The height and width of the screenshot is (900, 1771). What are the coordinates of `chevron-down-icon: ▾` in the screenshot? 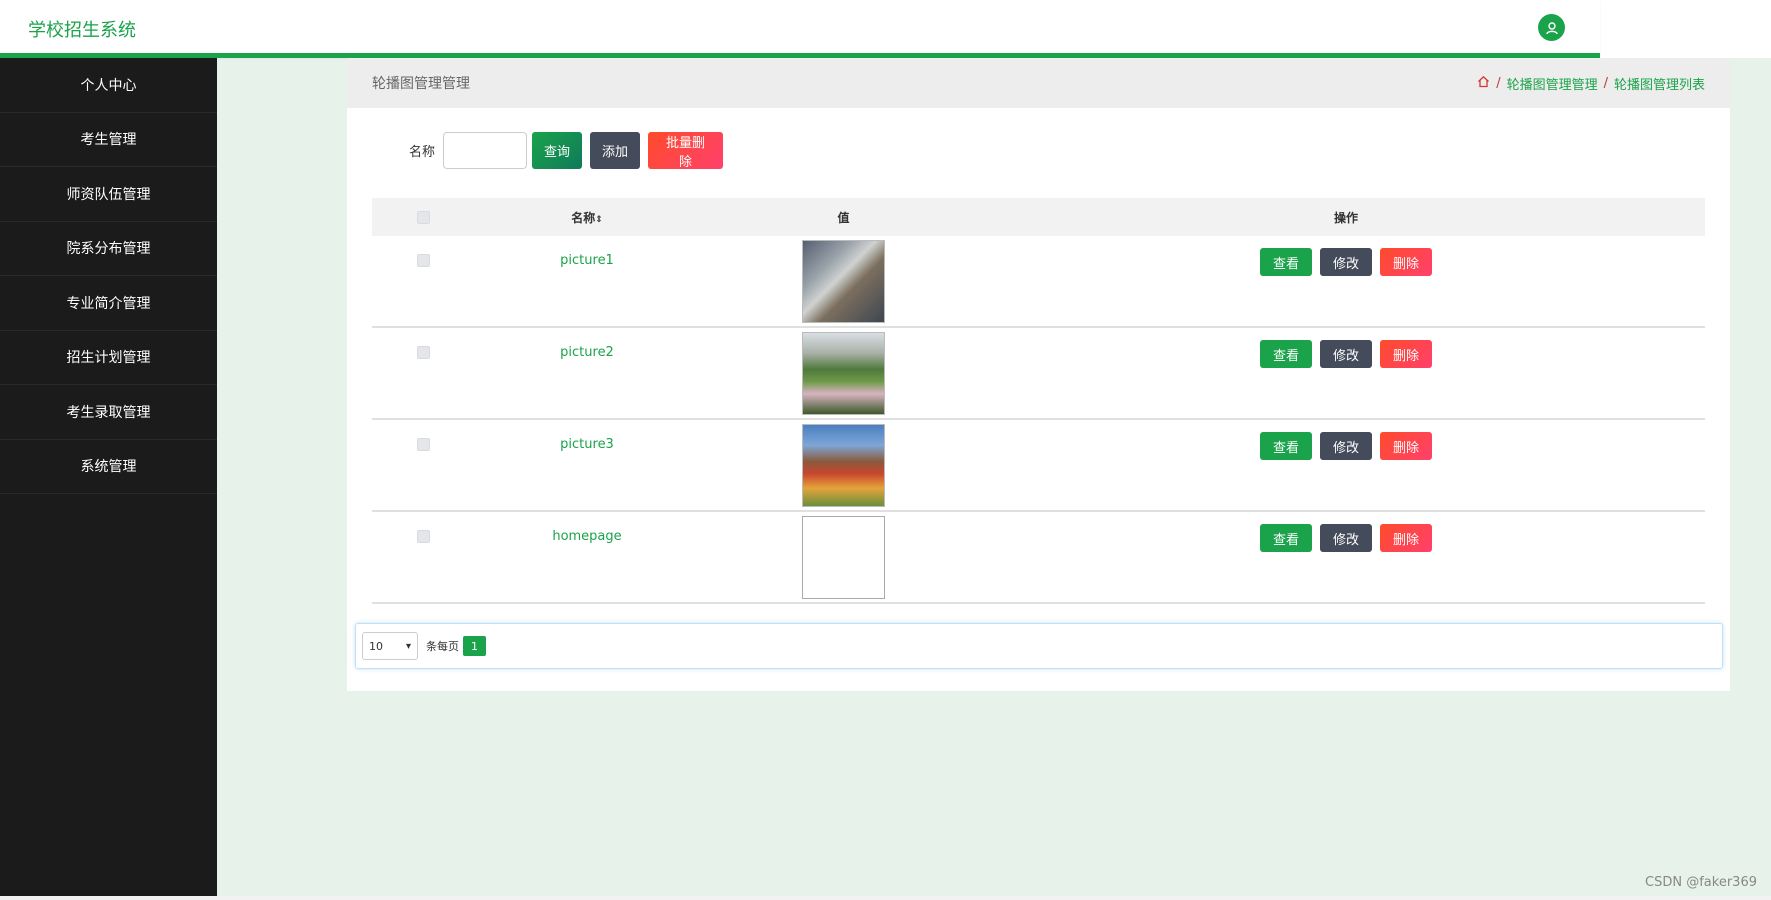 It's located at (408, 646).